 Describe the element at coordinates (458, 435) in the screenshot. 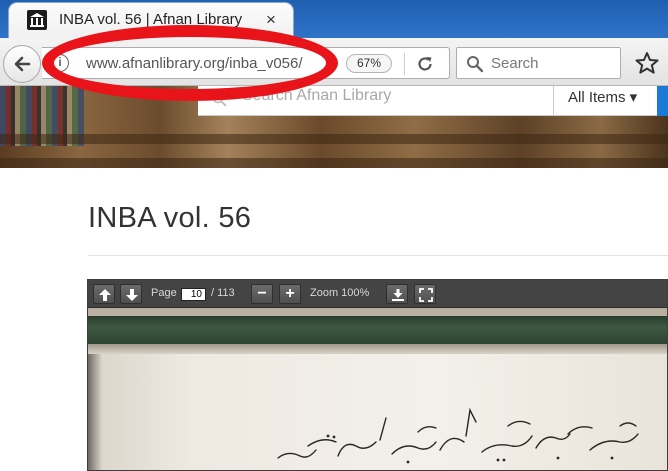

I see `manuscript-calligraphy-image` at that location.